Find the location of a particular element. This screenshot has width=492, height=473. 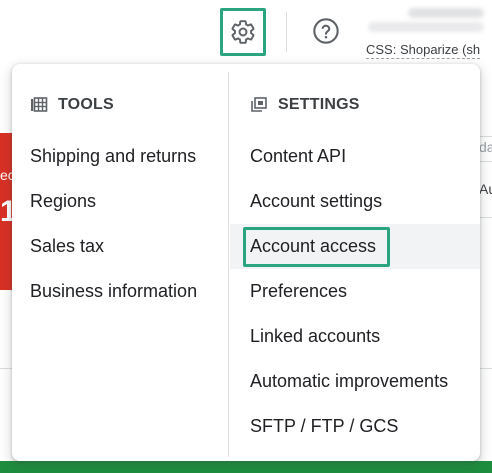

account-name-redacted is located at coordinates (446, 13).